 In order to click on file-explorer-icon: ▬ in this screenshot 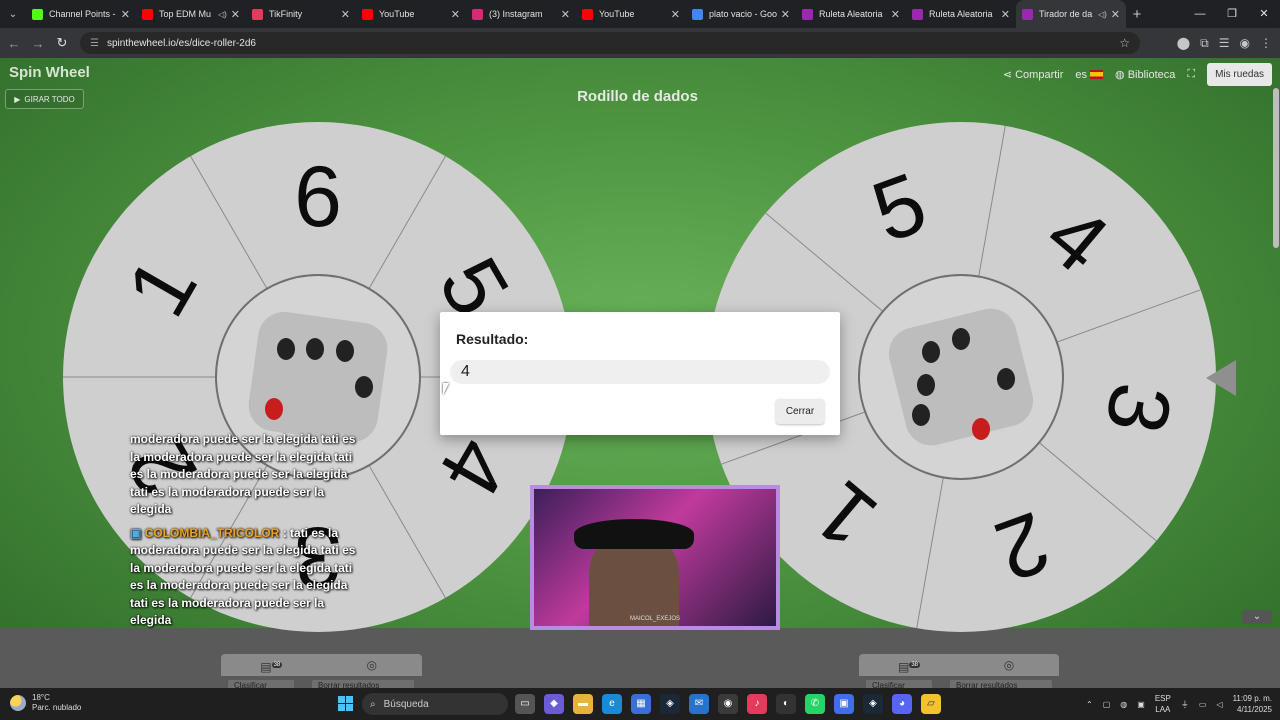, I will do `click(583, 704)`.